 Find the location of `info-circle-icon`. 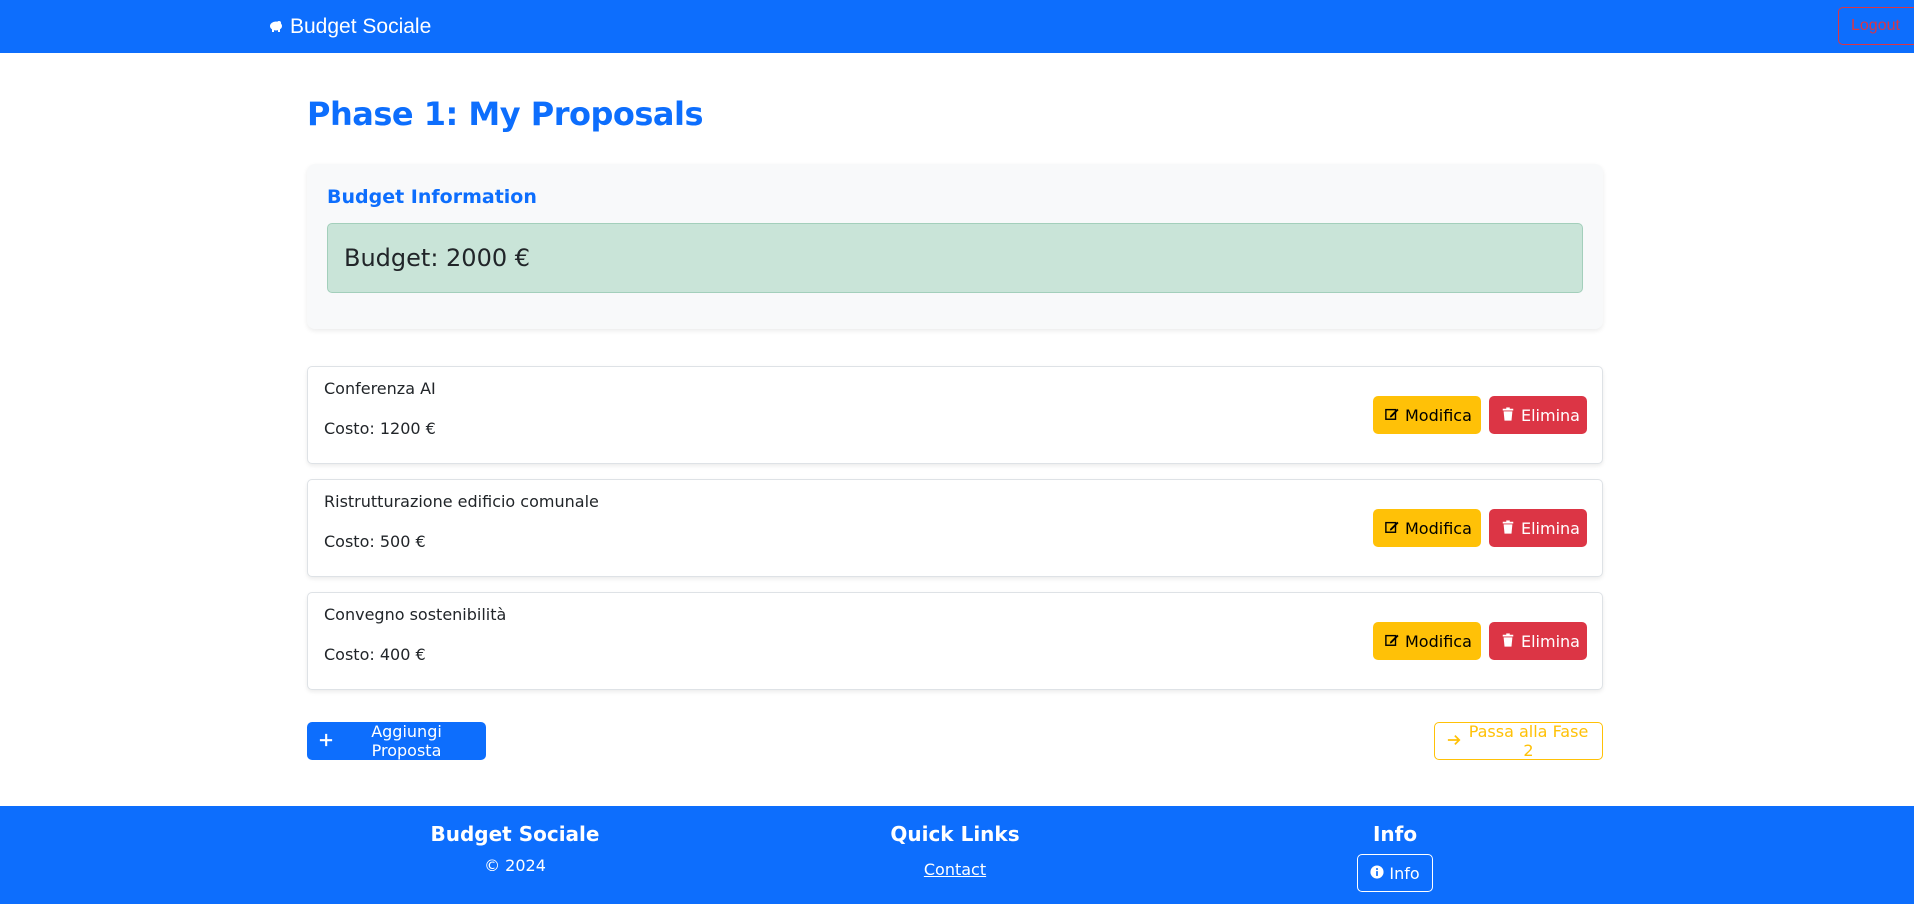

info-circle-icon is located at coordinates (1377, 873).